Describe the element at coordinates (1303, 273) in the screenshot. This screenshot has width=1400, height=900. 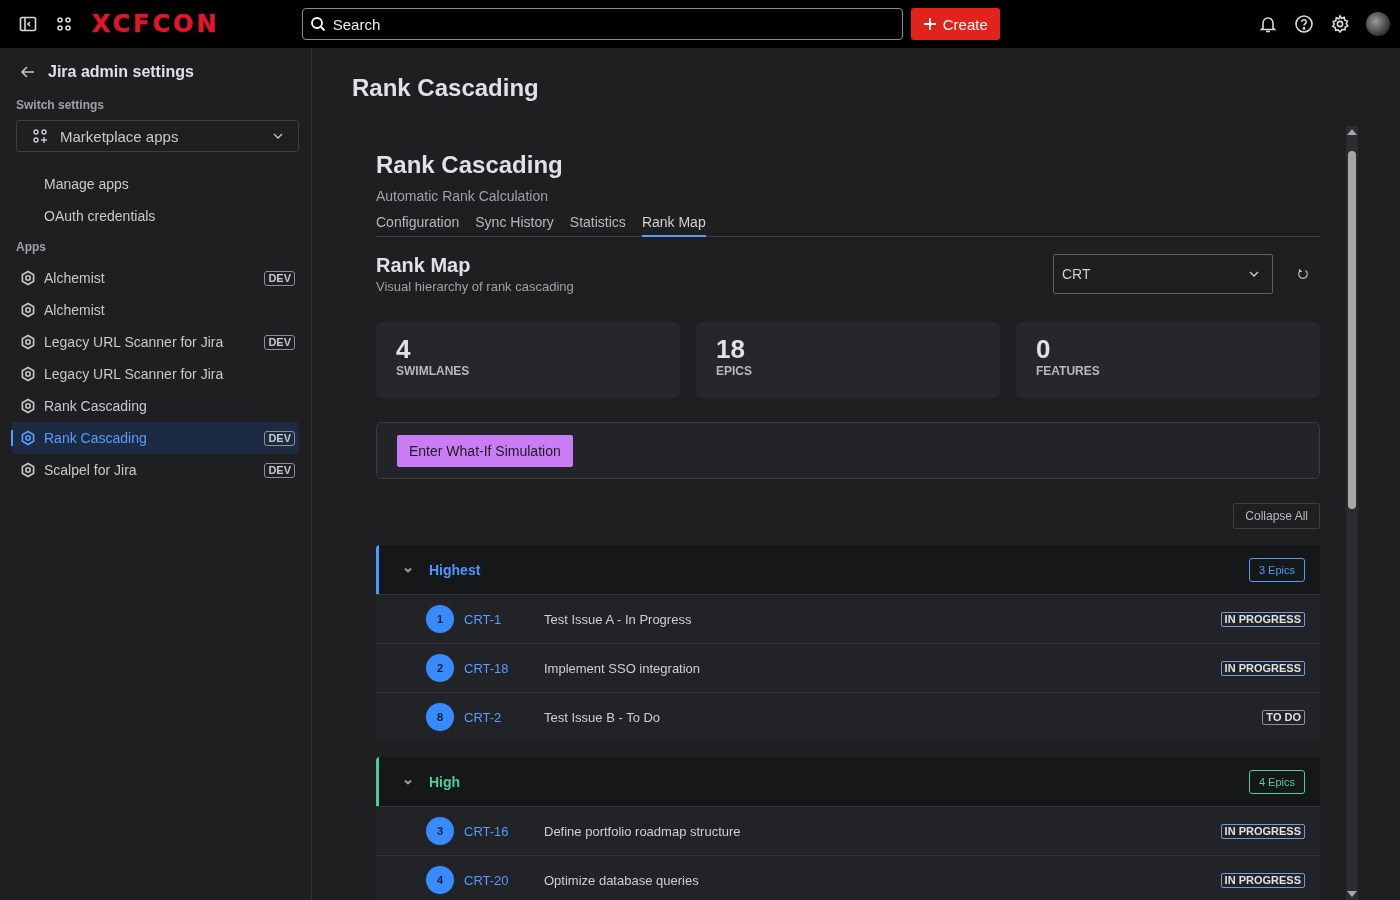
I see `refresh-icon` at that location.